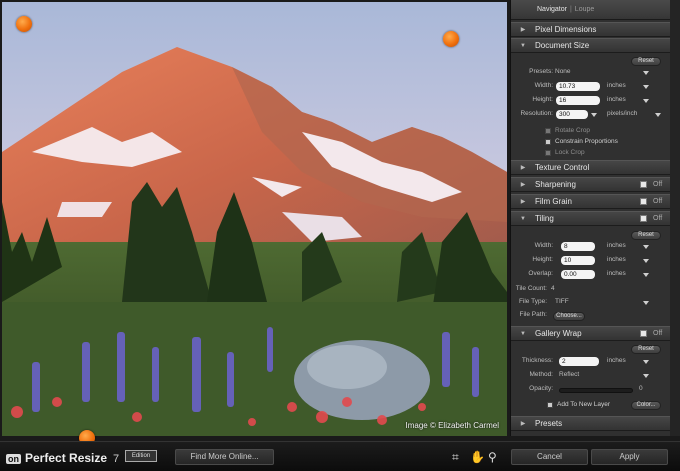 This screenshot has height=471, width=680. I want to click on tiling-overlap-row: Overlap: 0.00 inches, so click(591, 275).